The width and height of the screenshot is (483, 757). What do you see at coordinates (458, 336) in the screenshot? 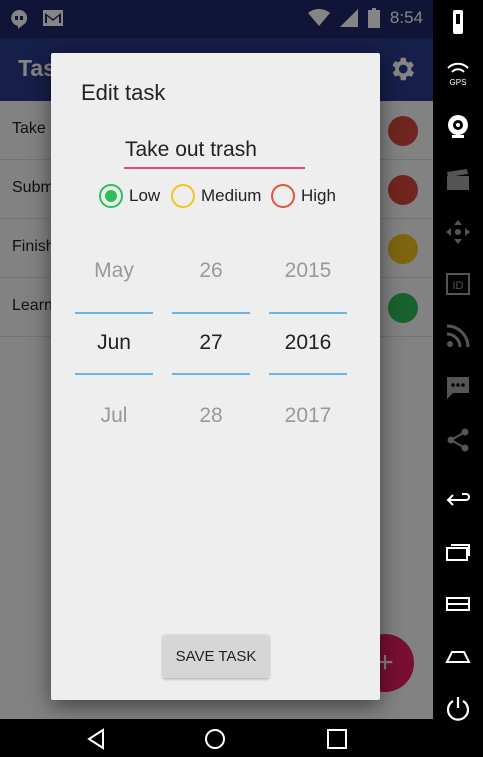
I see `rss-icon` at bounding box center [458, 336].